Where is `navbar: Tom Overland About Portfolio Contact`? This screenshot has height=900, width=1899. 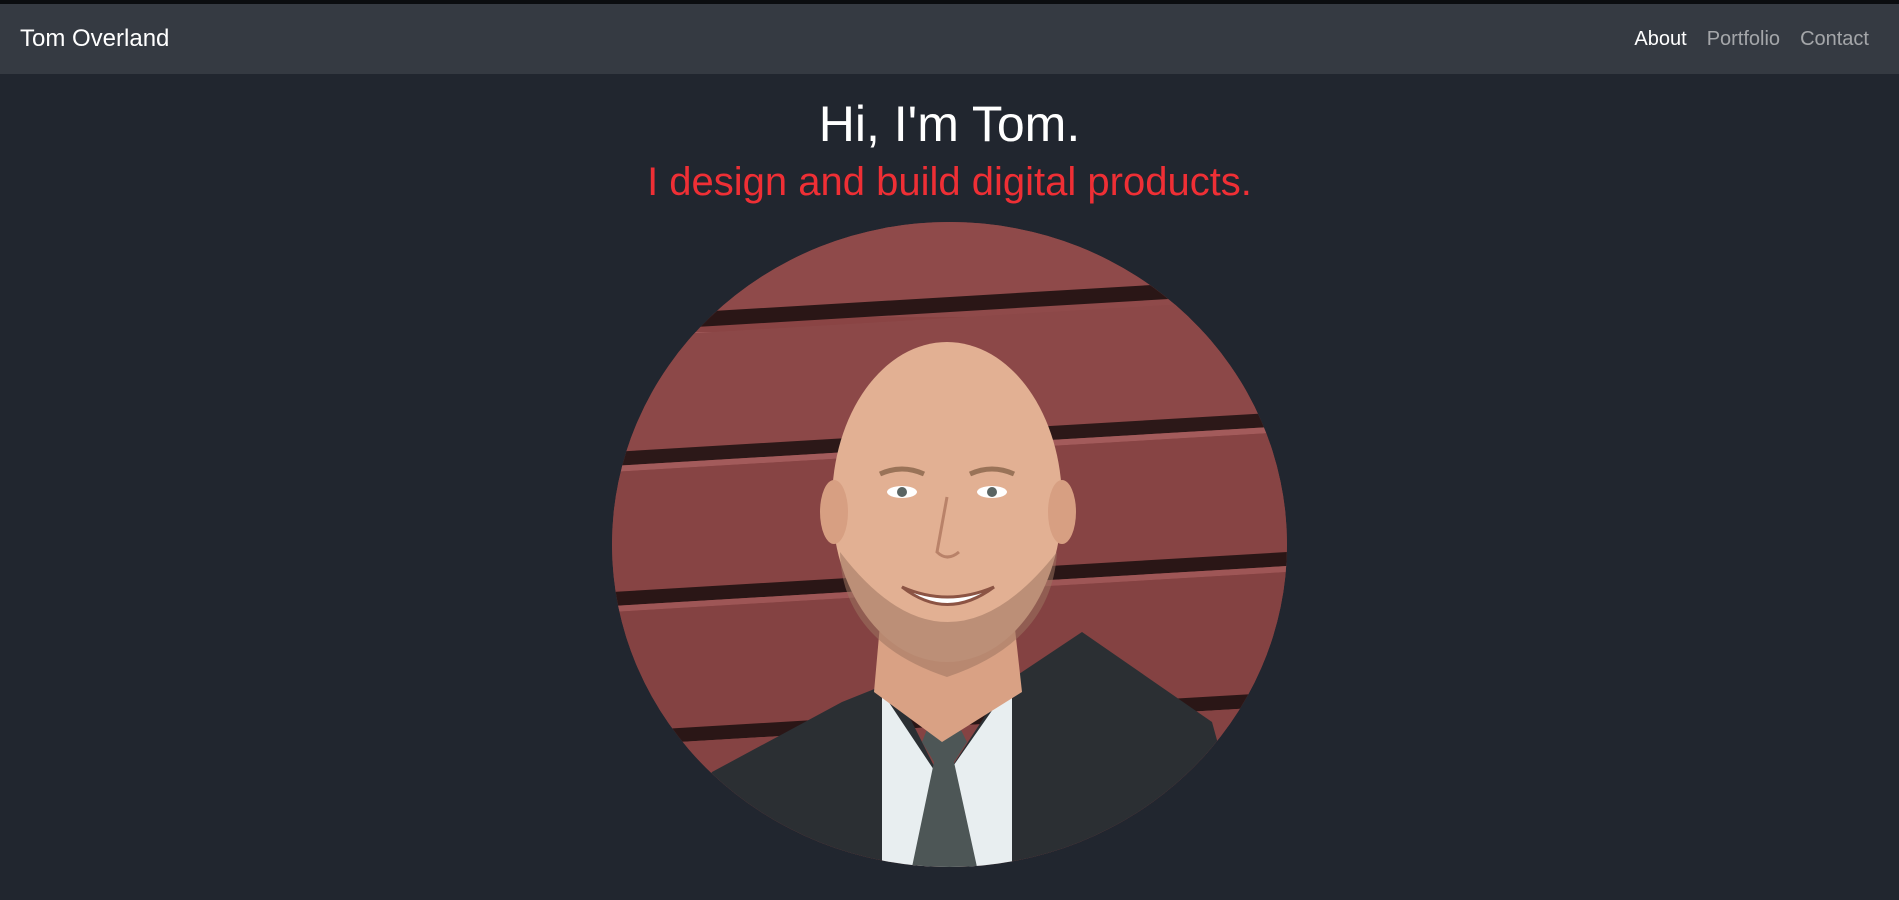 navbar: Tom Overland About Portfolio Contact is located at coordinates (949, 39).